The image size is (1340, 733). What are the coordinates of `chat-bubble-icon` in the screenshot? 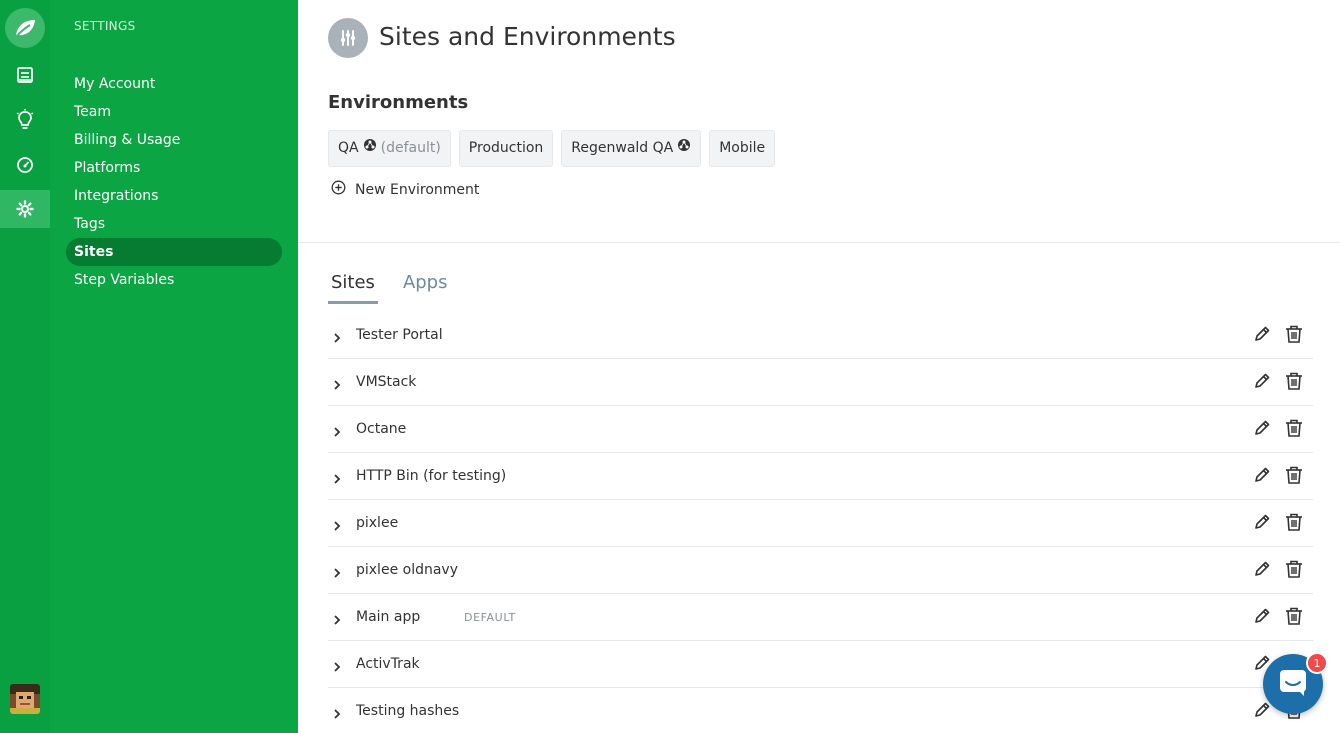 It's located at (1293, 684).